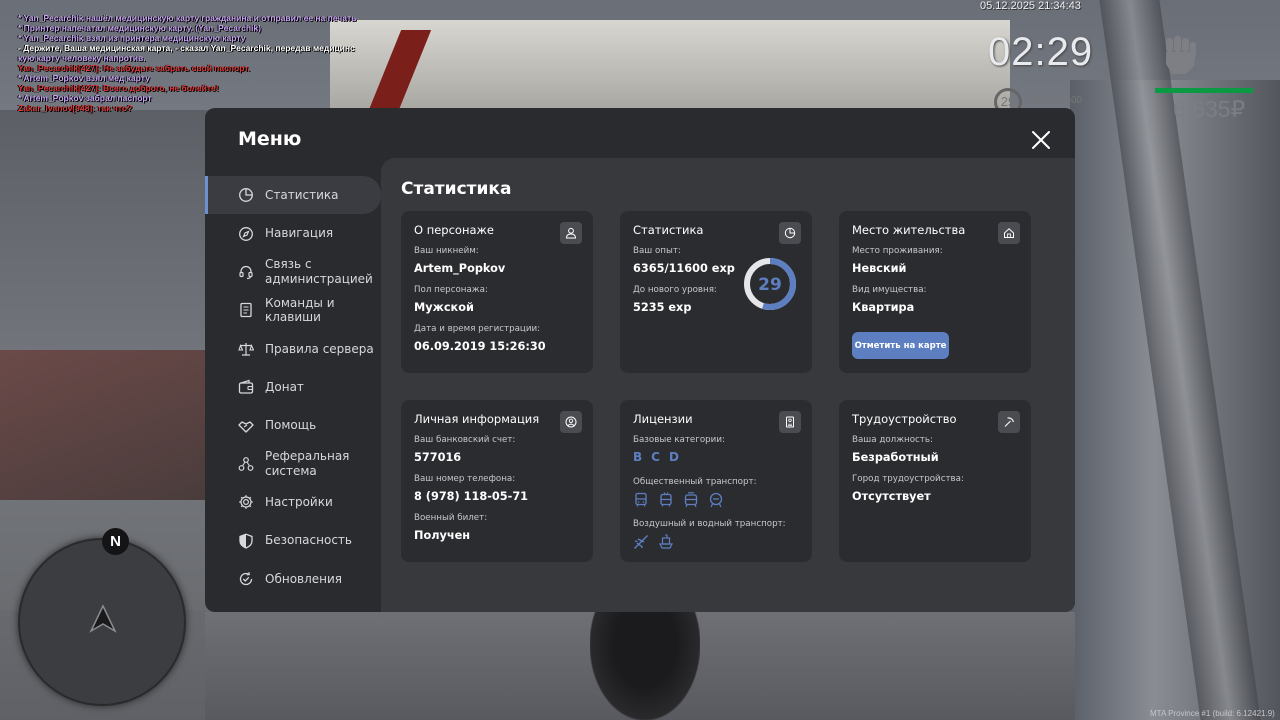 The width and height of the screenshot is (1280, 720). I want to click on hud-exp: 6365/11600, so click(1056, 100).